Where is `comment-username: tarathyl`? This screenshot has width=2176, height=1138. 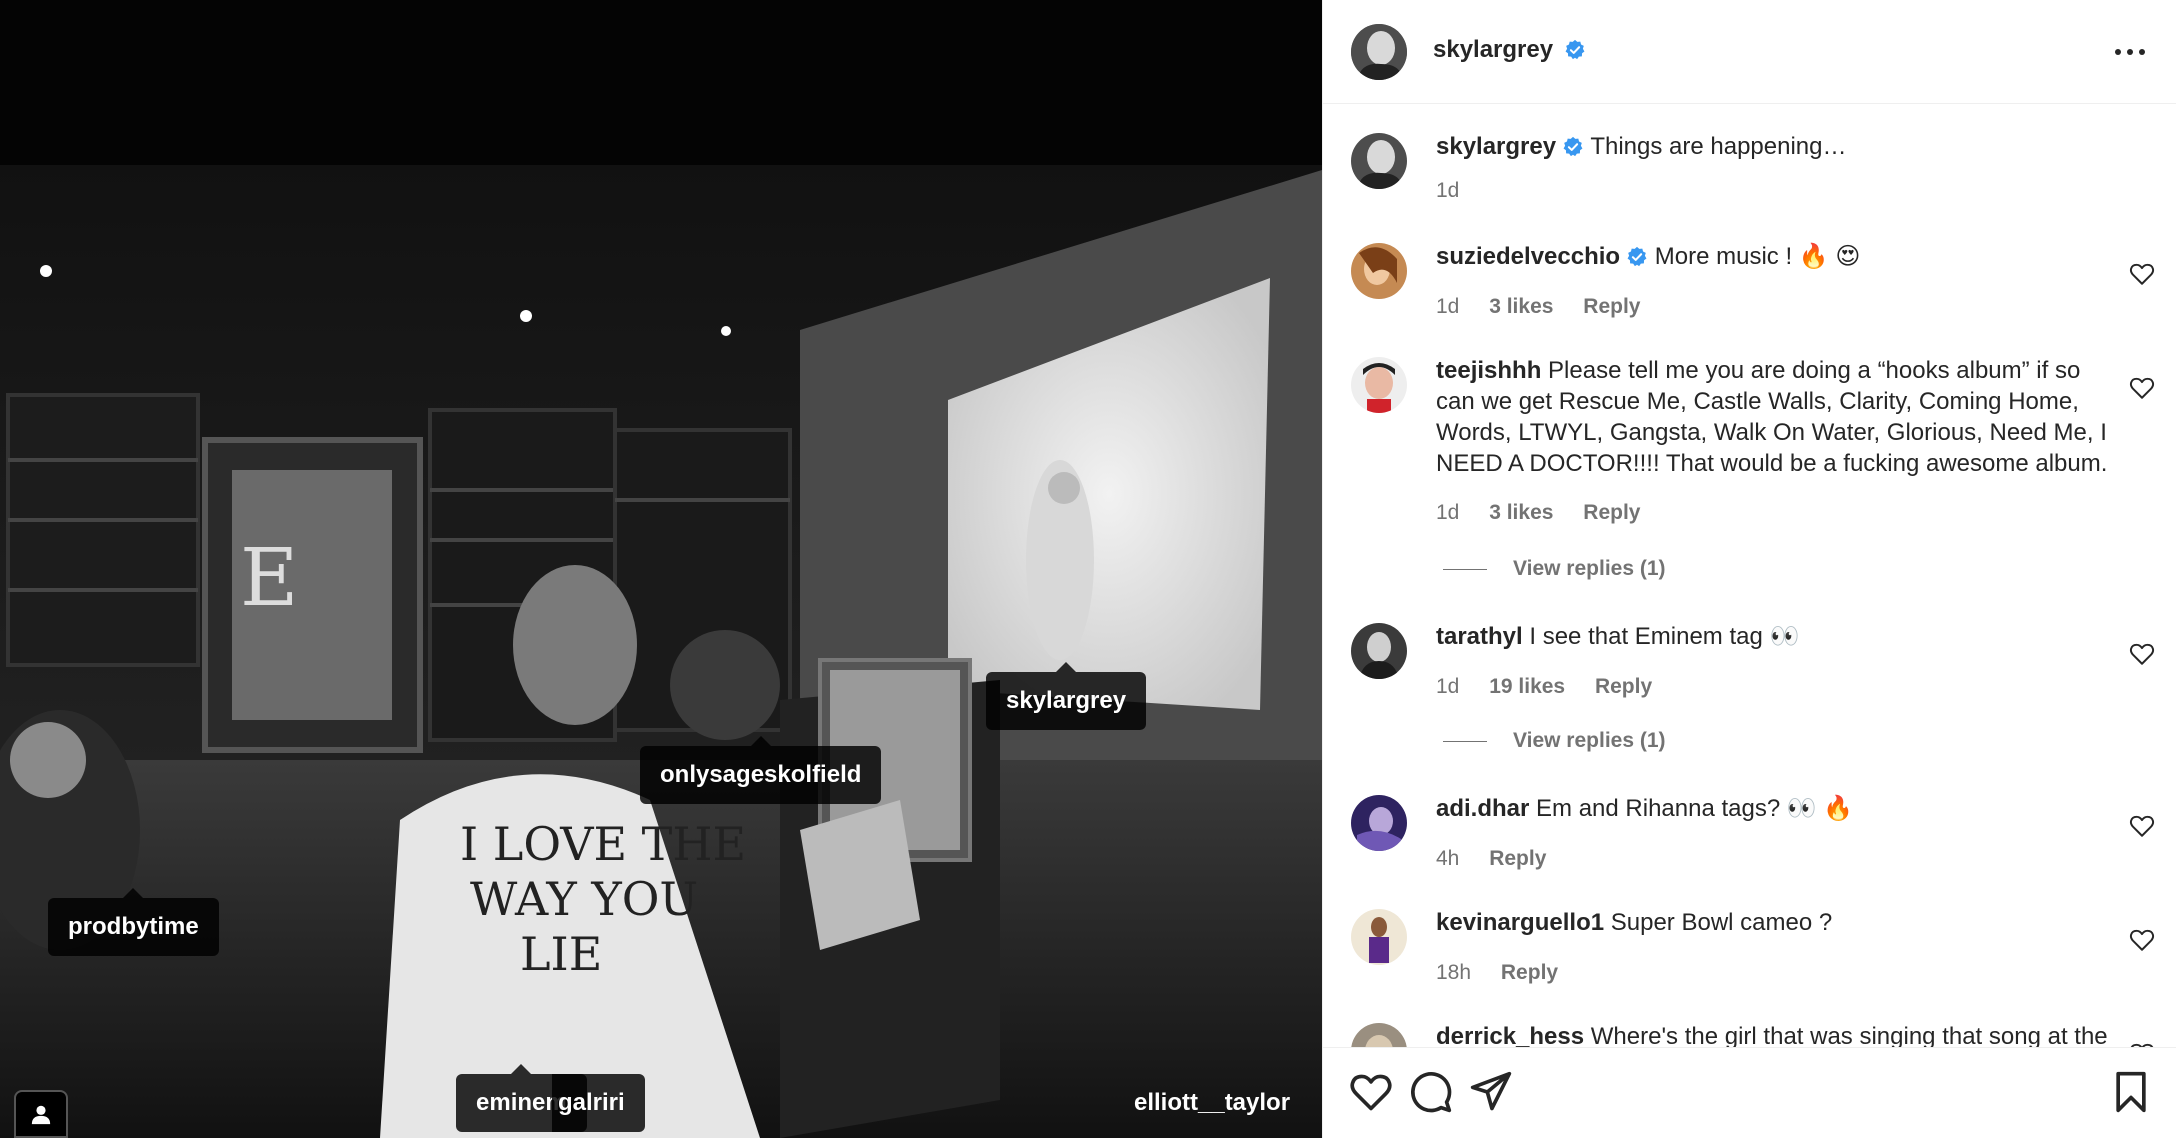 comment-username: tarathyl is located at coordinates (1479, 636).